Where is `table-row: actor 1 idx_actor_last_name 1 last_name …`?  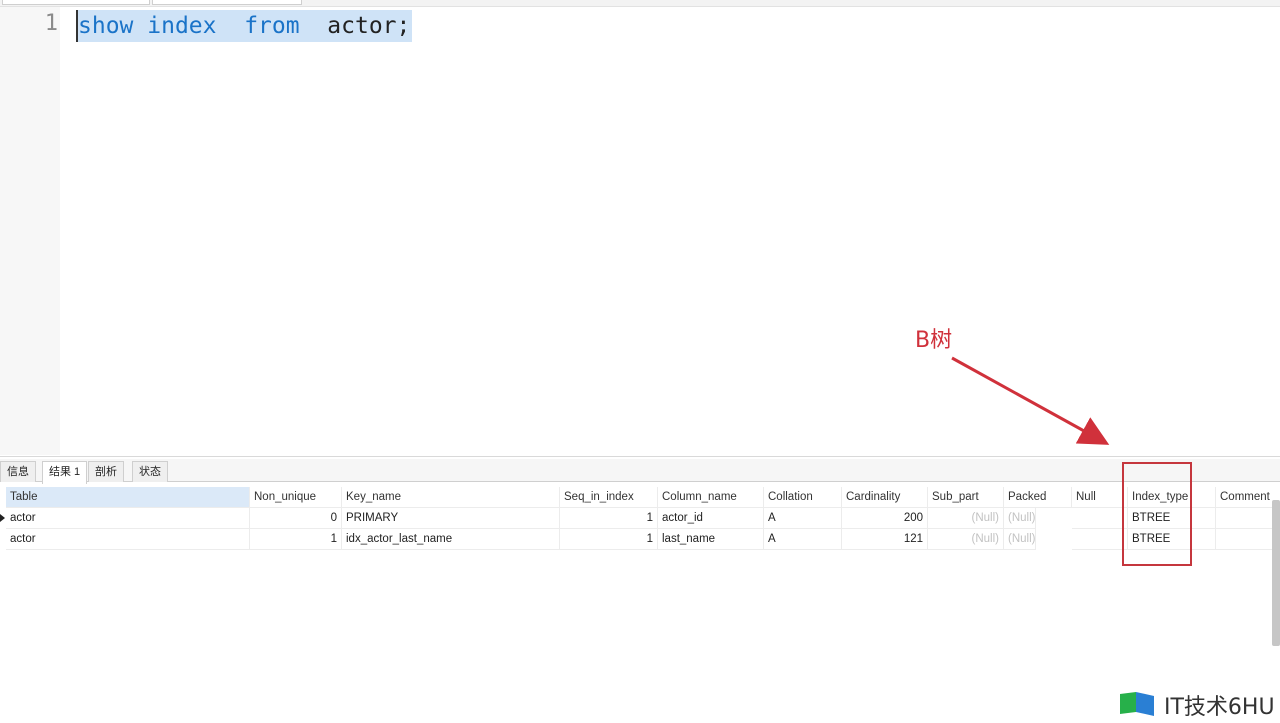 table-row: actor 1 idx_actor_last_name 1 last_name … is located at coordinates (636, 539).